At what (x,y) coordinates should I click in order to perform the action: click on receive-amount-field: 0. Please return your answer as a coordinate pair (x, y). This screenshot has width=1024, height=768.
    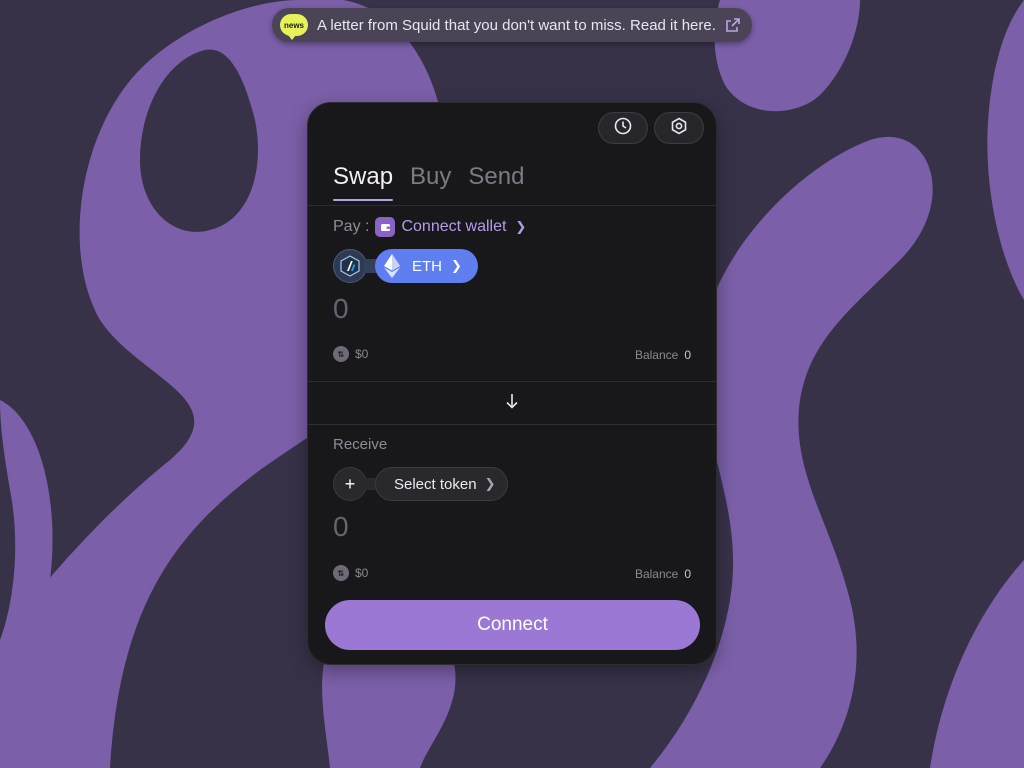
    Looking at the image, I should click on (341, 526).